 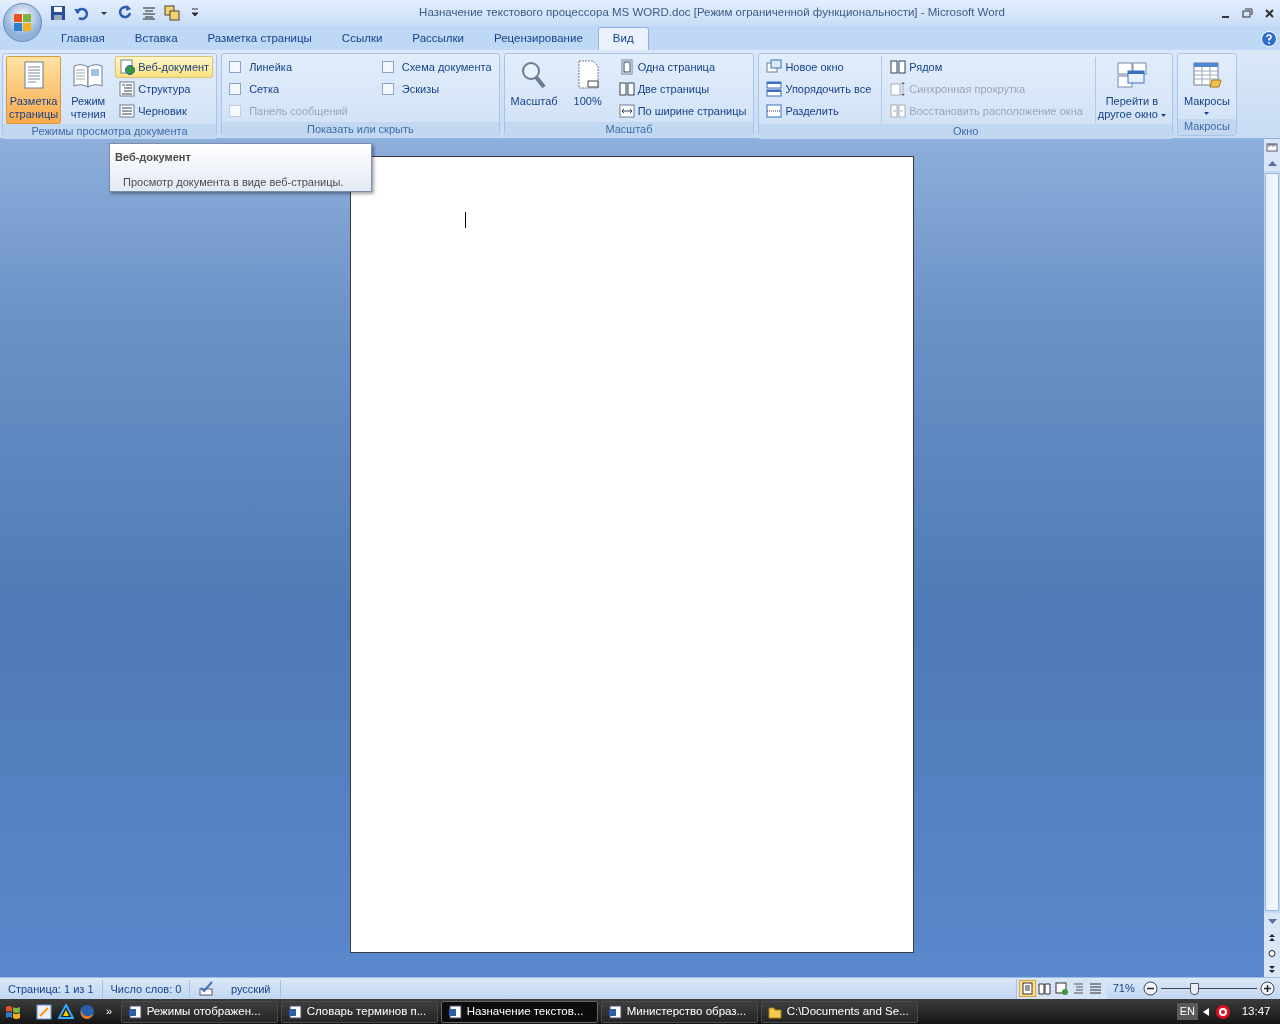 I want to click on down-arrow-icon, so click(x=1272, y=921).